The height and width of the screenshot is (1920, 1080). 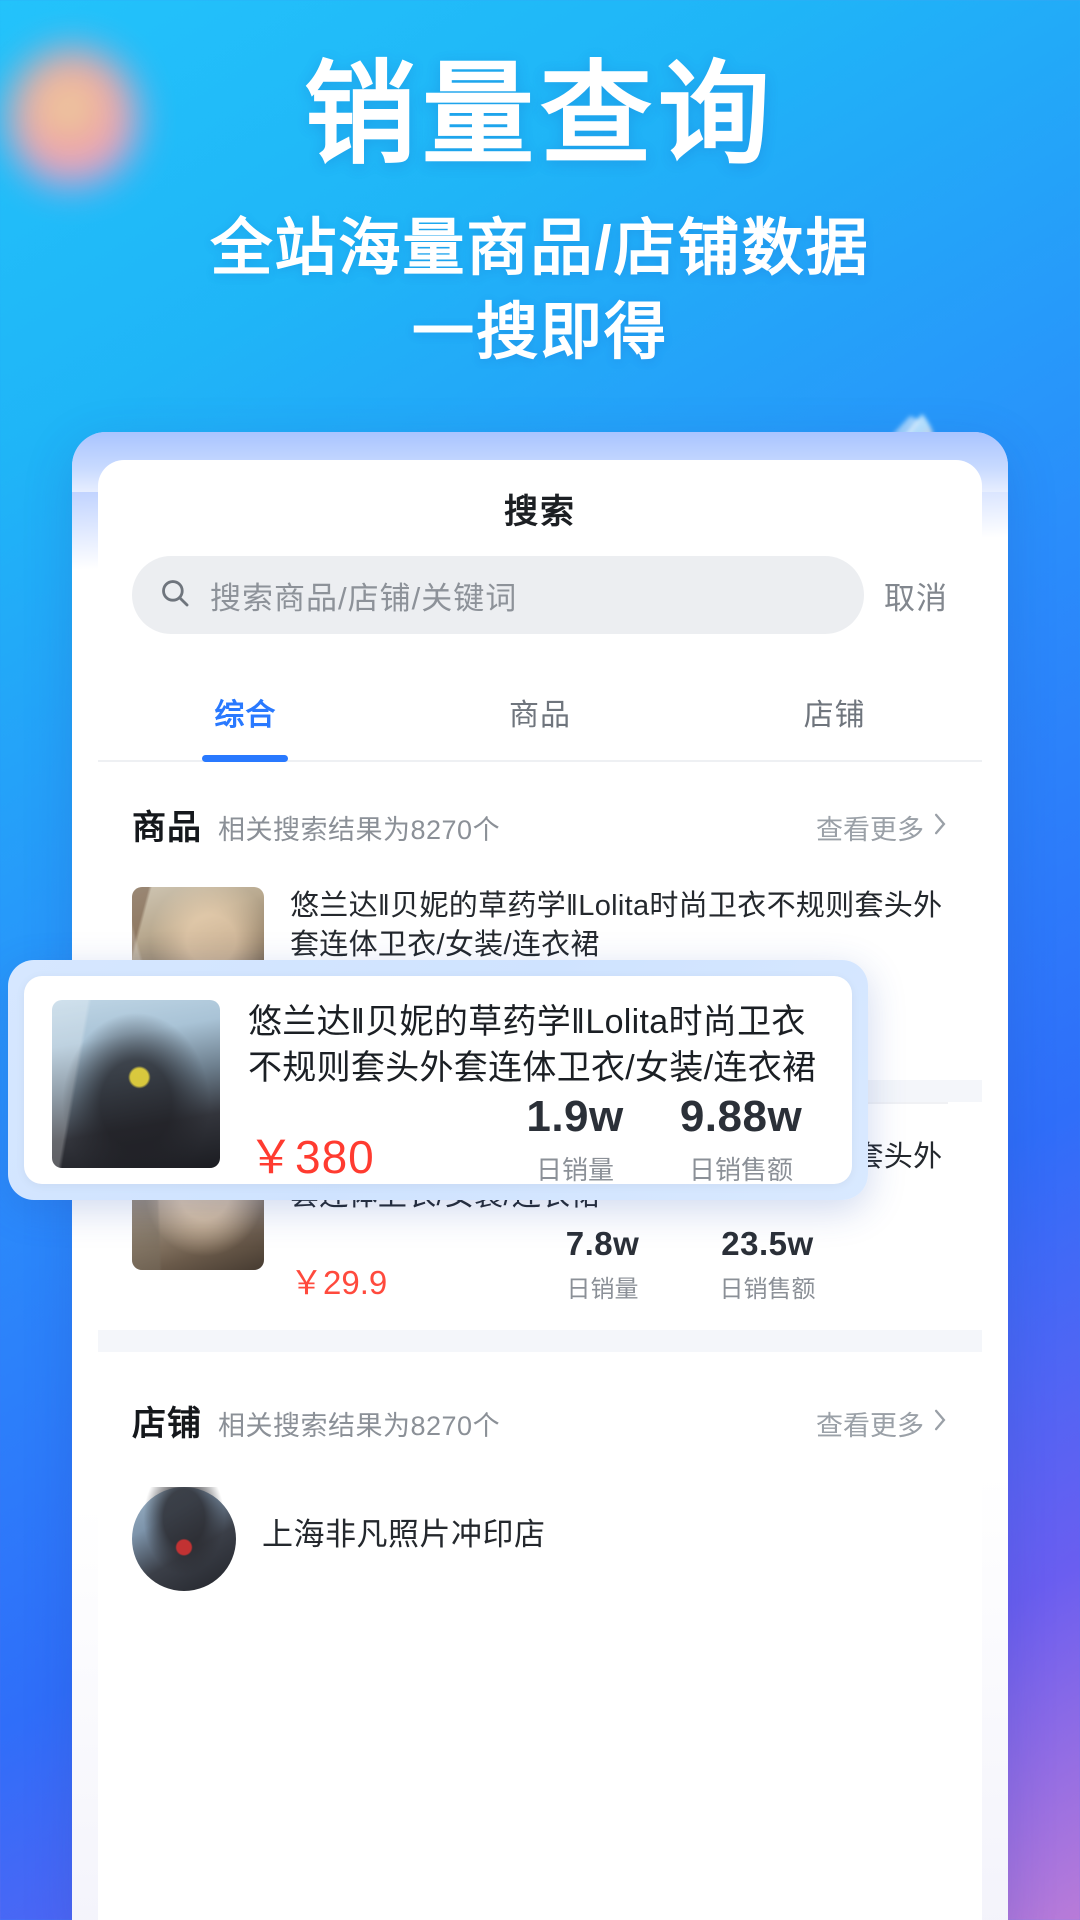 I want to click on search-row: 搜索商品/店铺/关键词 取消, so click(x=540, y=595).